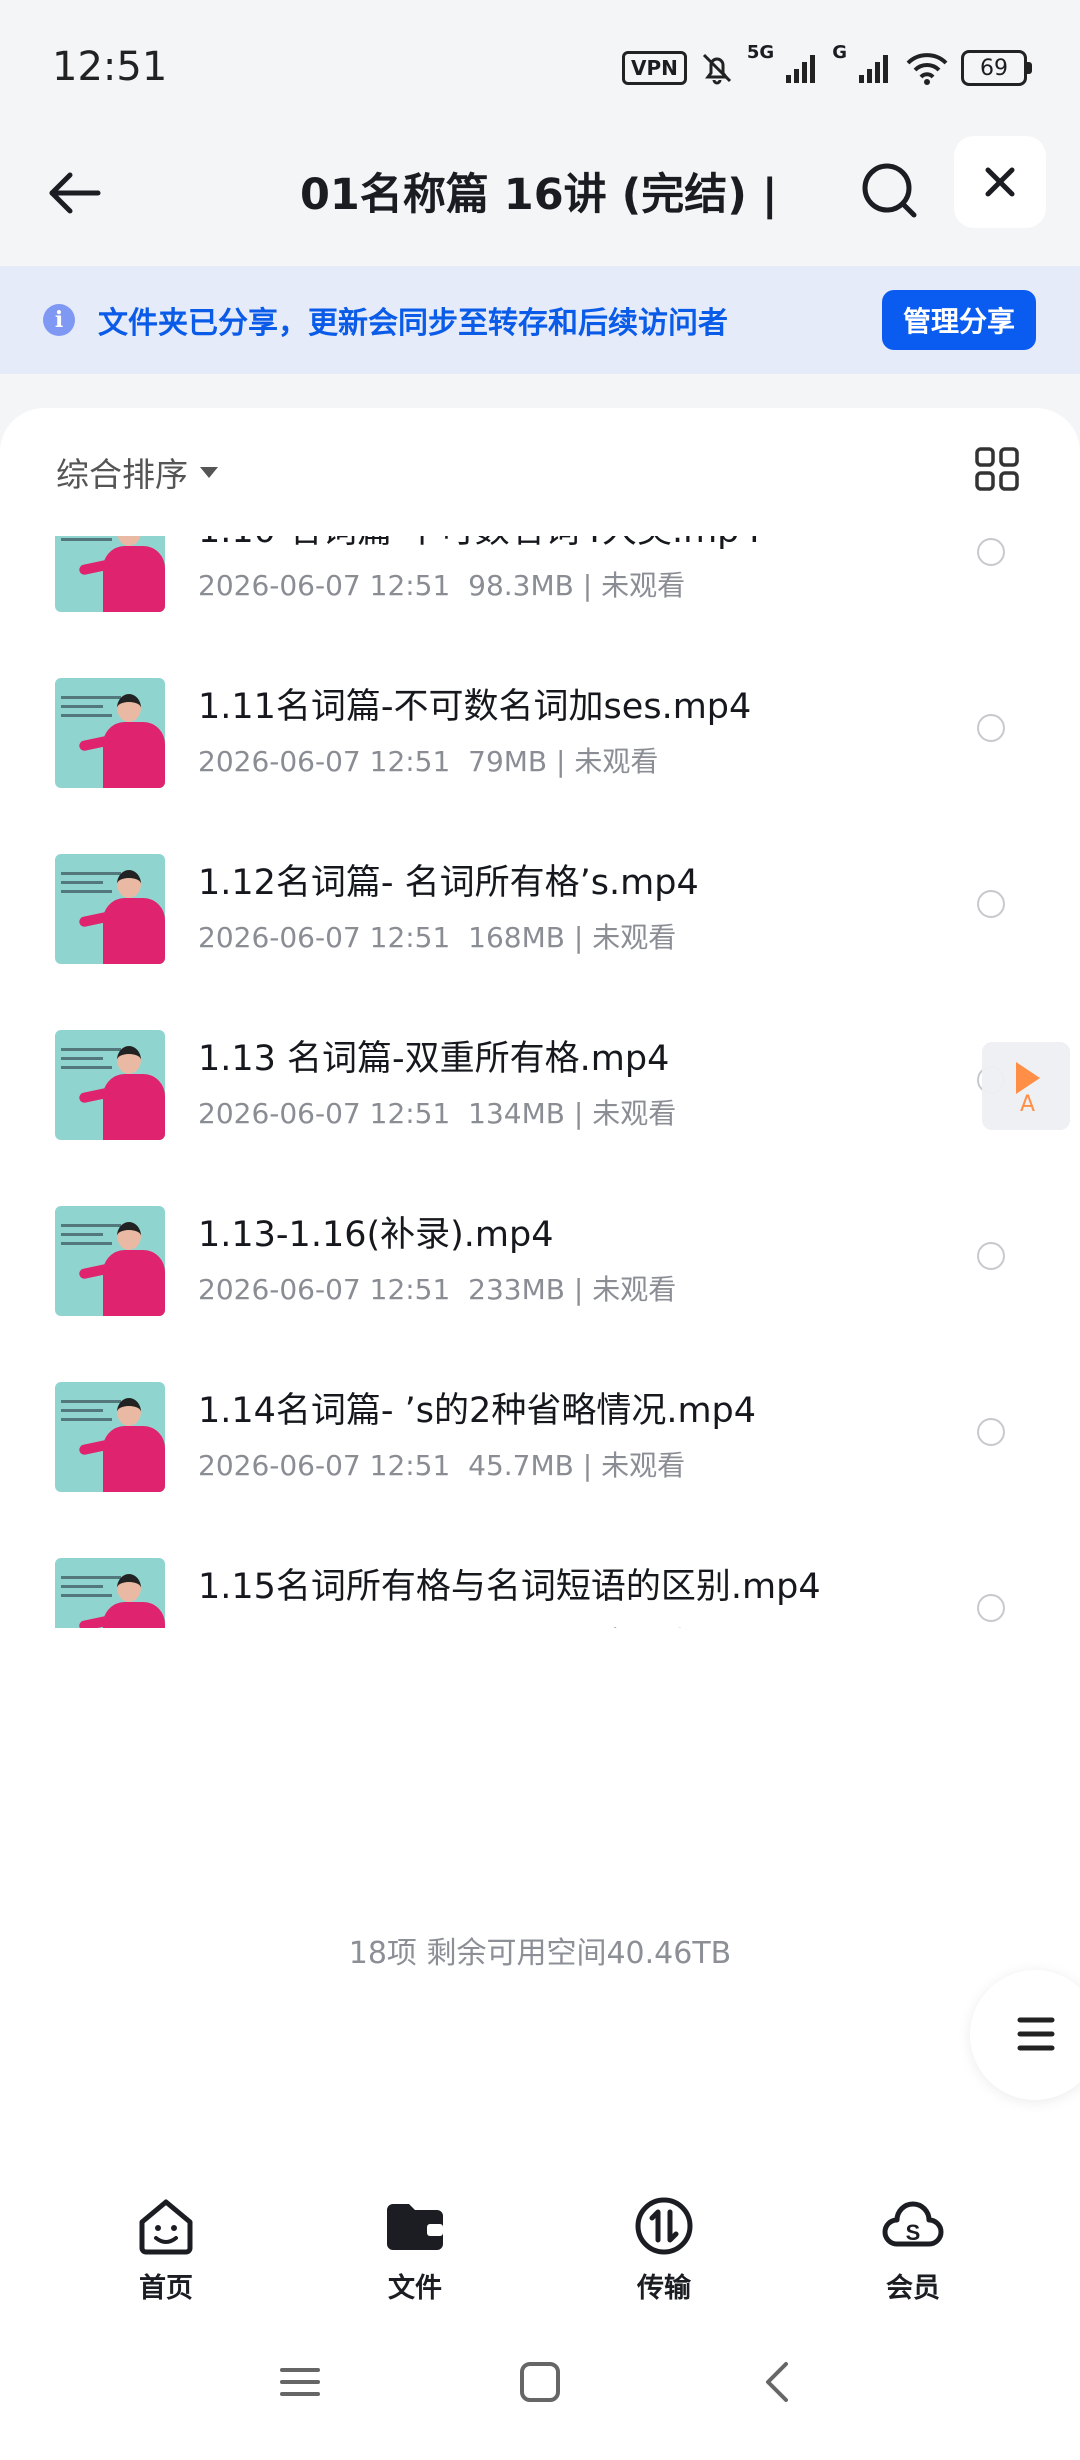 Image resolution: width=1080 pixels, height=2460 pixels. Describe the element at coordinates (927, 69) in the screenshot. I see `wifi-icon` at that location.